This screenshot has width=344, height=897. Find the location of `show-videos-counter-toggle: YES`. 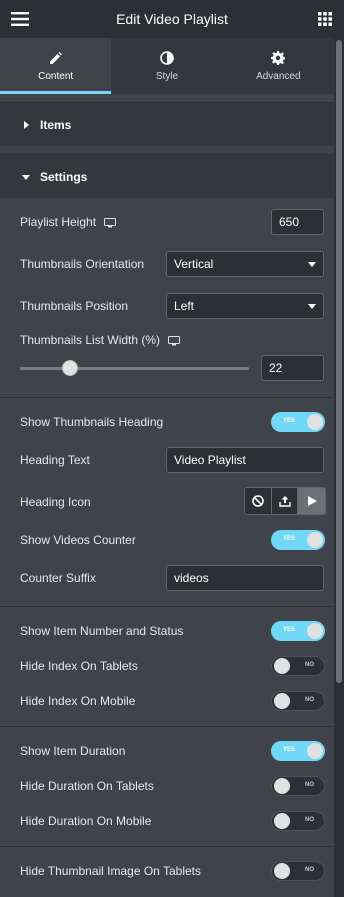

show-videos-counter-toggle: YES is located at coordinates (298, 540).